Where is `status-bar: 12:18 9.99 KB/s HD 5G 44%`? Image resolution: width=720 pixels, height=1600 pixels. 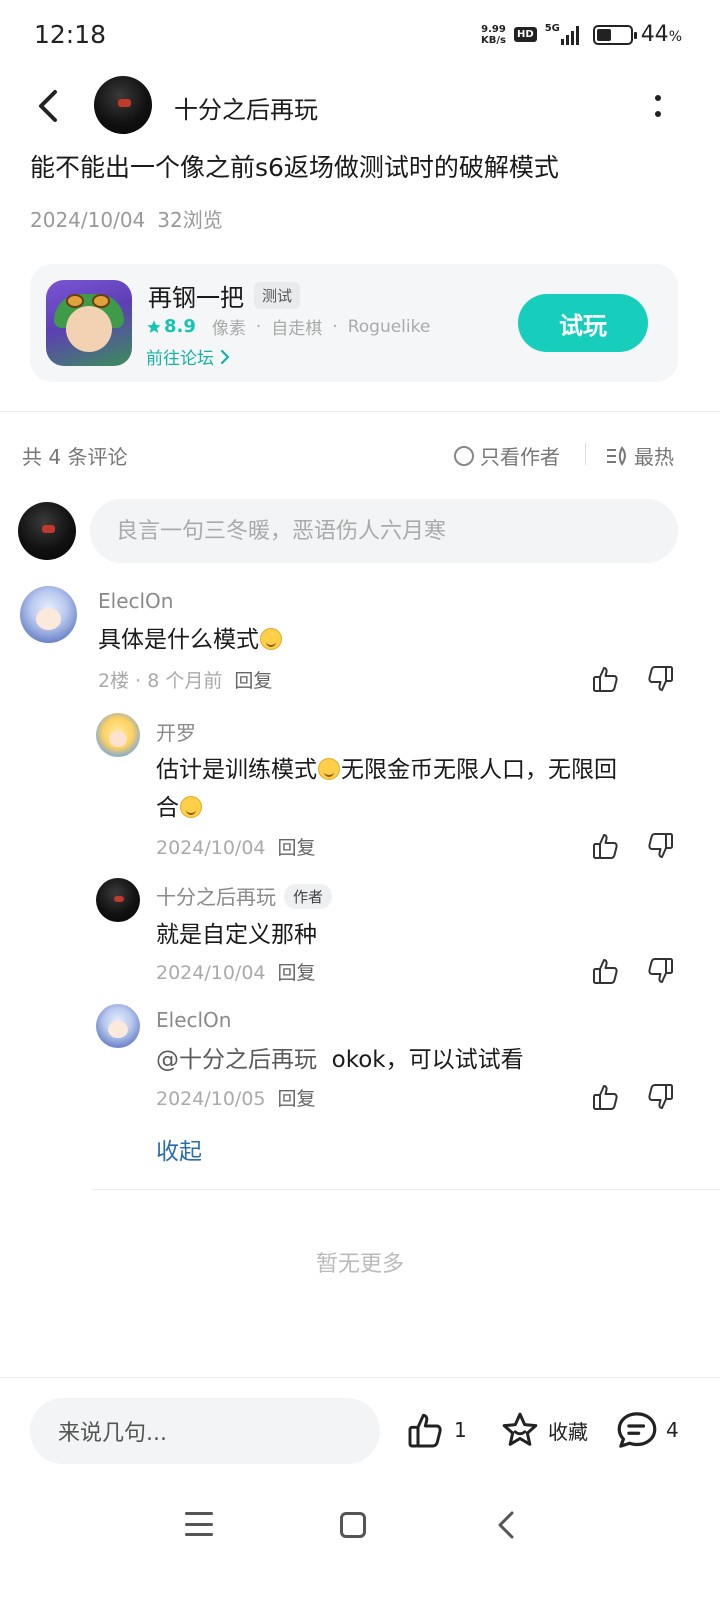
status-bar: 12:18 9.99 KB/s HD 5G 44% is located at coordinates (360, 36).